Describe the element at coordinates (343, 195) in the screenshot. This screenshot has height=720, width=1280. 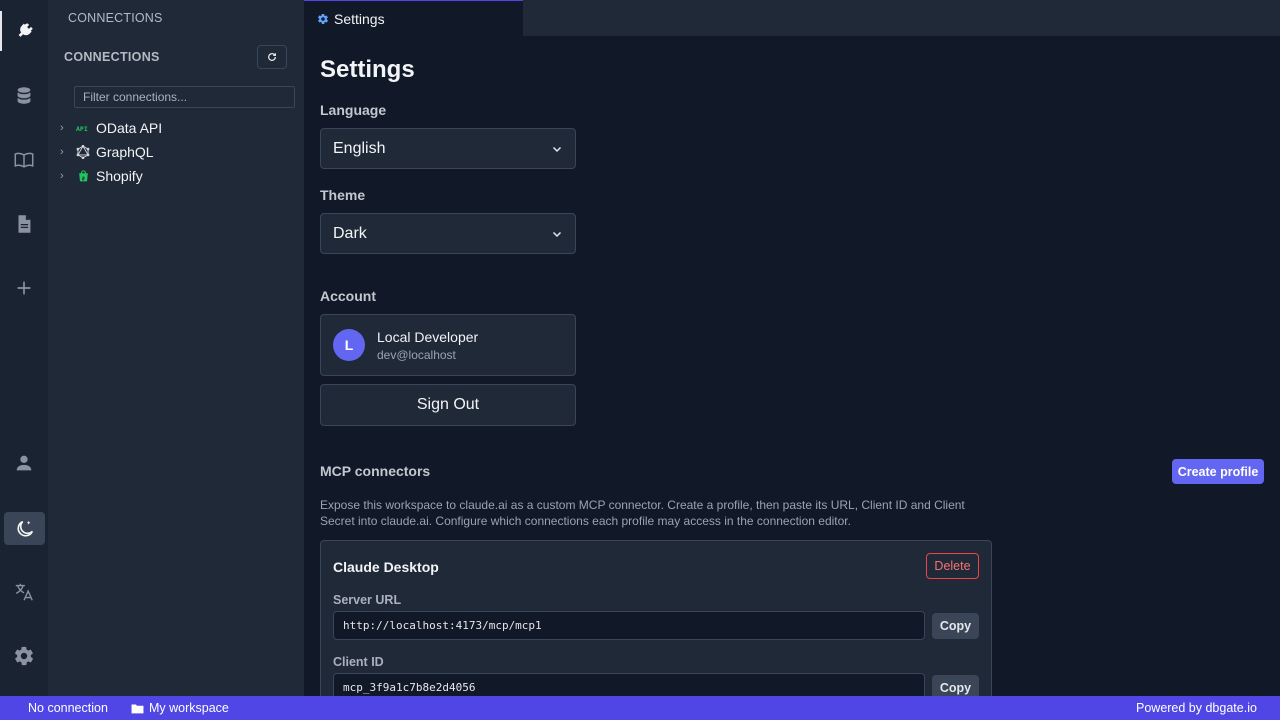
I see `theme-label: Theme` at that location.